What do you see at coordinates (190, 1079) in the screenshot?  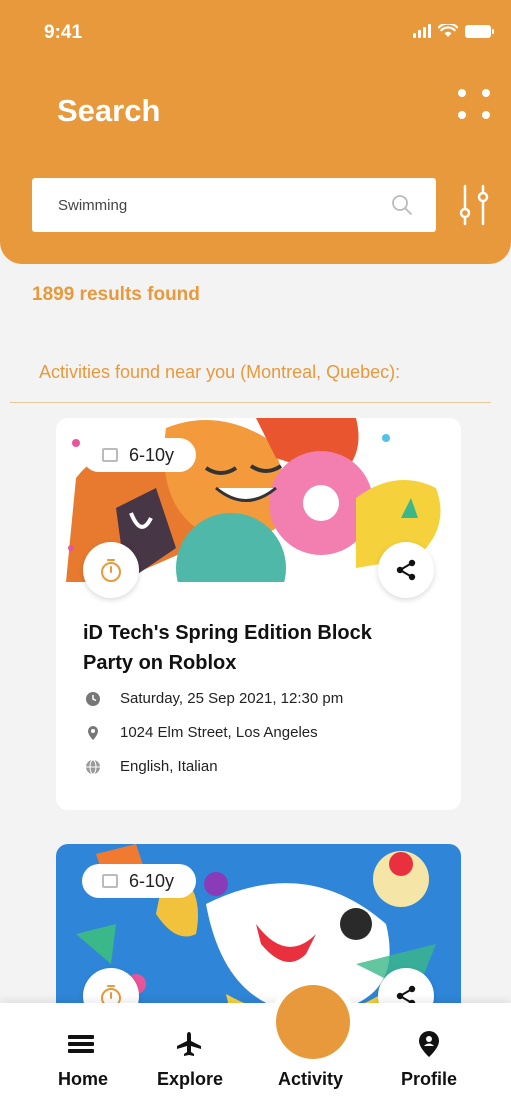 I see `nav-explore-label: Explore` at bounding box center [190, 1079].